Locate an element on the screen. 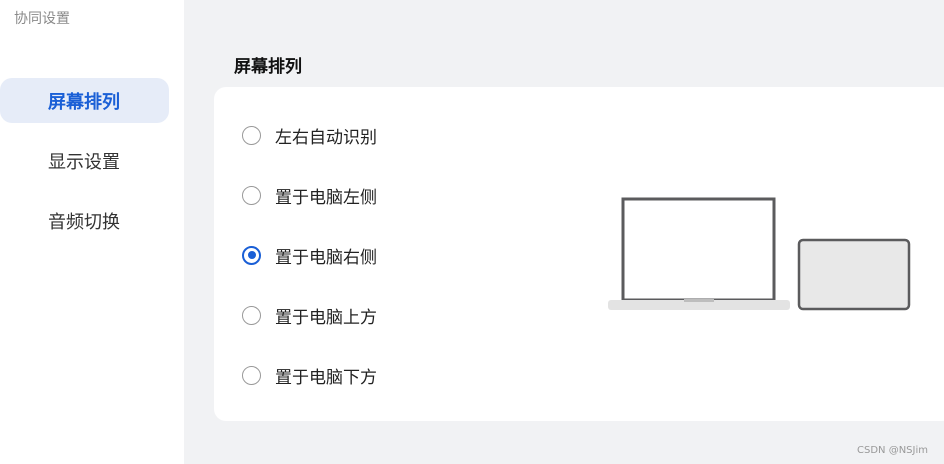  radio-label: 置于电脑下方 is located at coordinates (326, 377).